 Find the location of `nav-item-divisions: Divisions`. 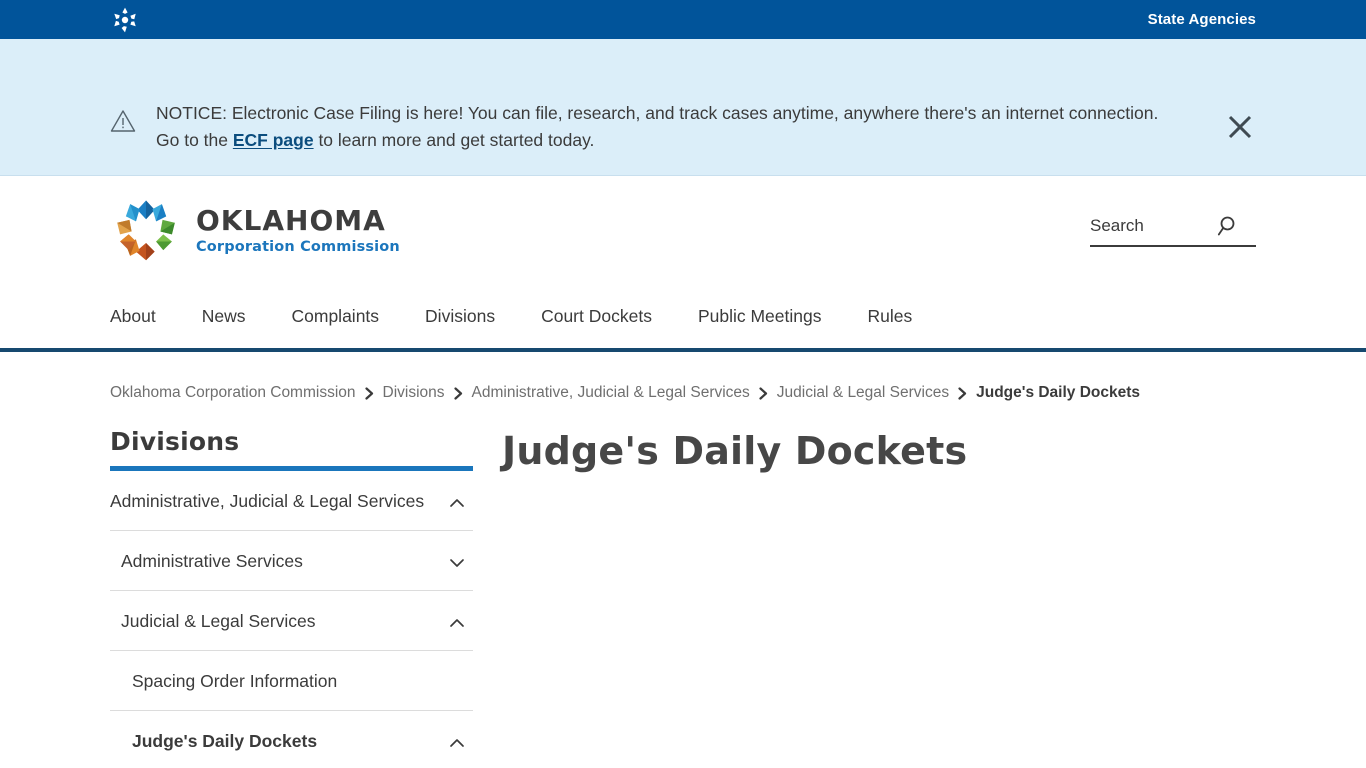

nav-item-divisions: Divisions is located at coordinates (460, 316).